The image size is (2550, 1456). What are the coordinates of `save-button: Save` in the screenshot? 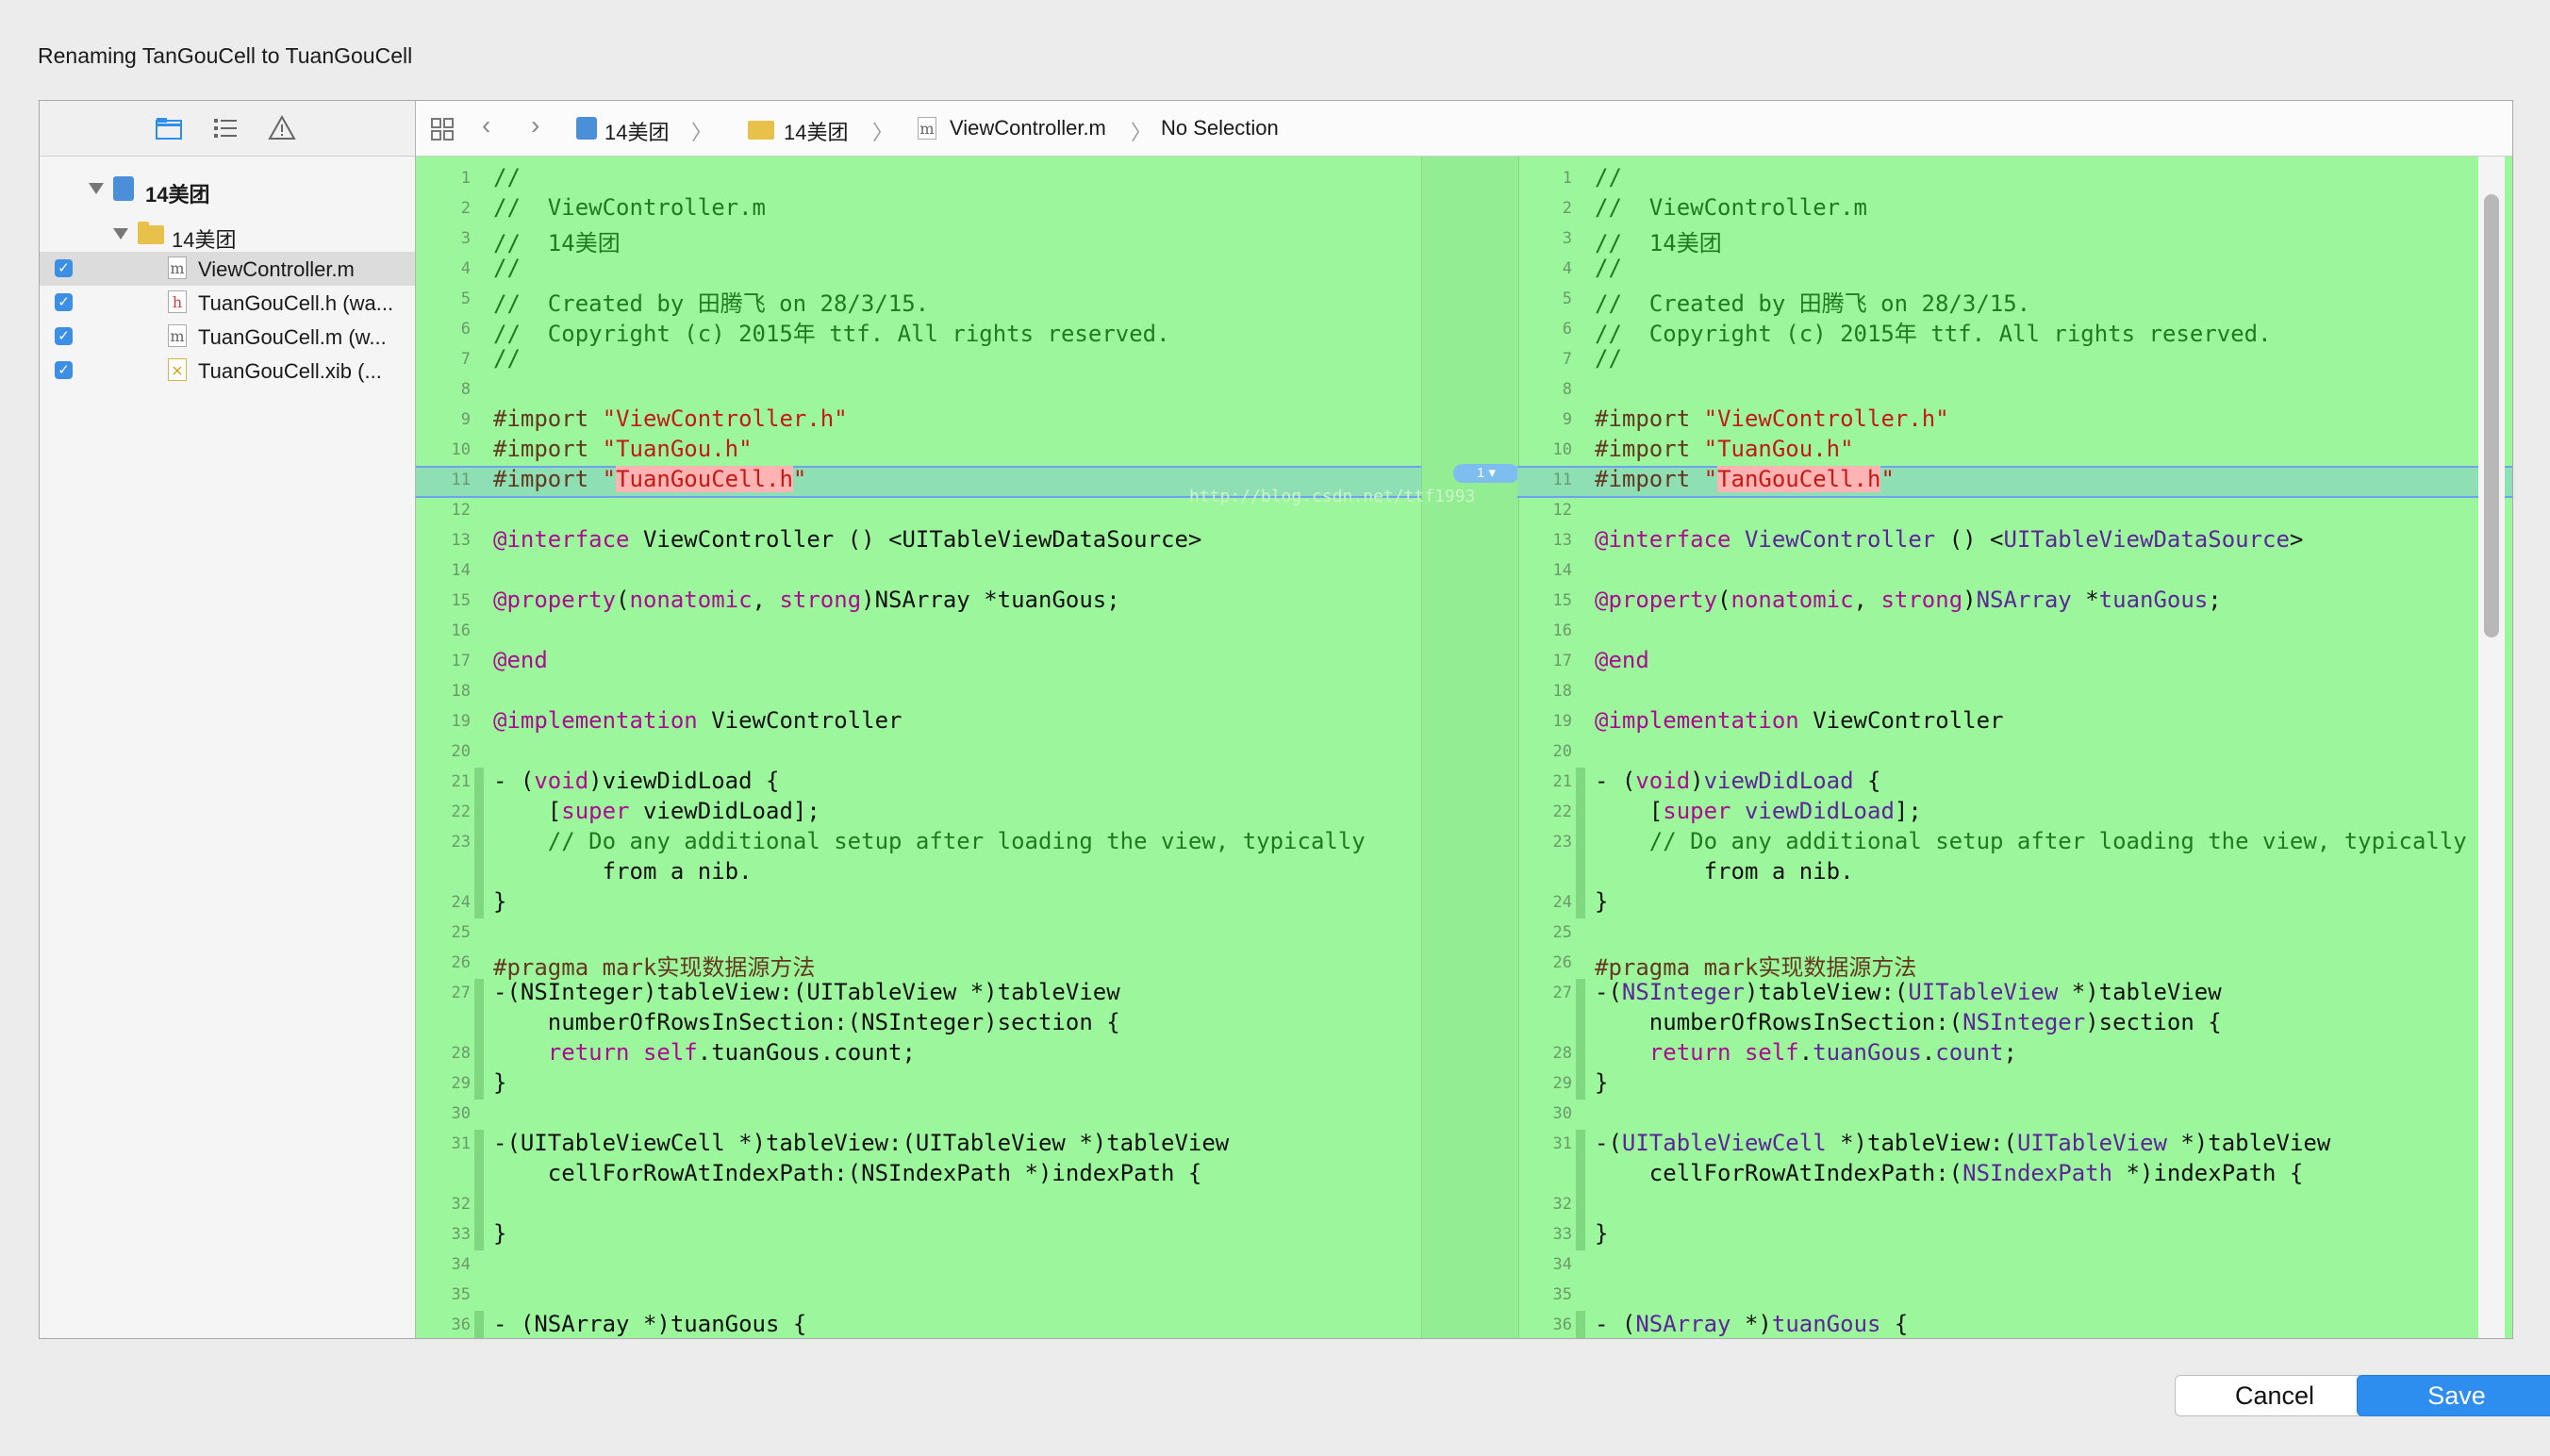 It's located at (2453, 1395).